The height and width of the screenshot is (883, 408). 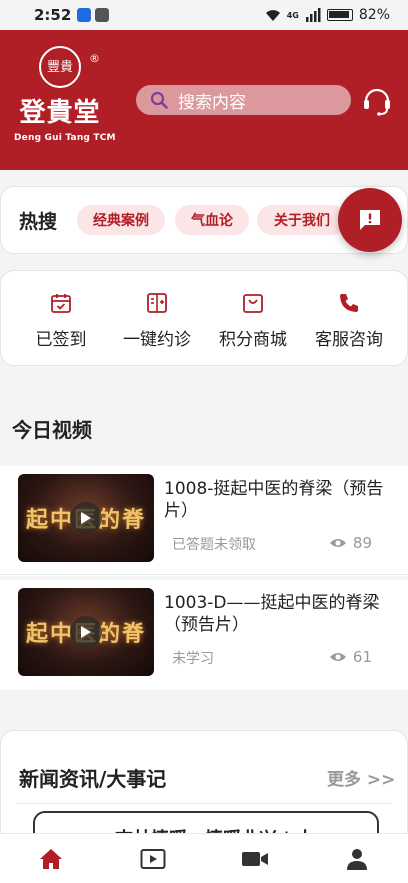 What do you see at coordinates (38, 222) in the screenshot?
I see `hot-search-title: 热搜` at bounding box center [38, 222].